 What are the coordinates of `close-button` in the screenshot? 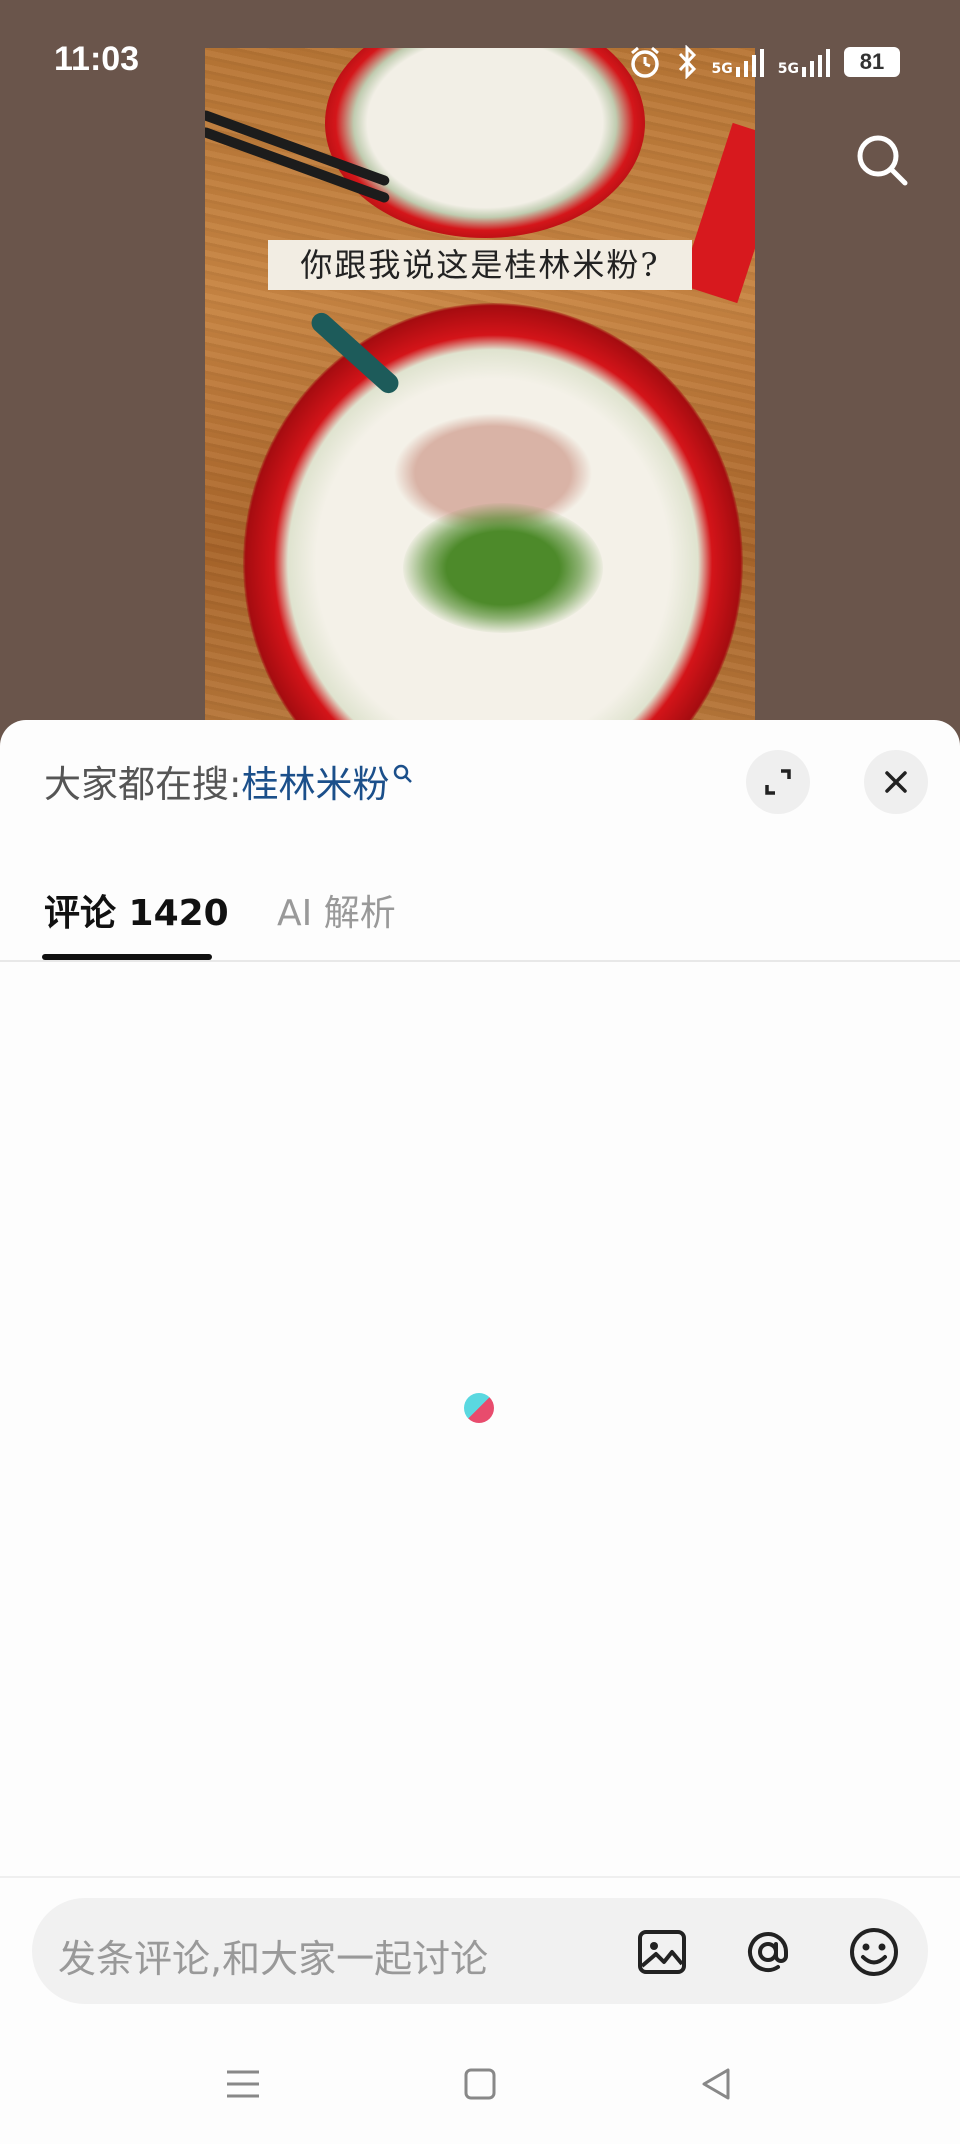 It's located at (896, 782).